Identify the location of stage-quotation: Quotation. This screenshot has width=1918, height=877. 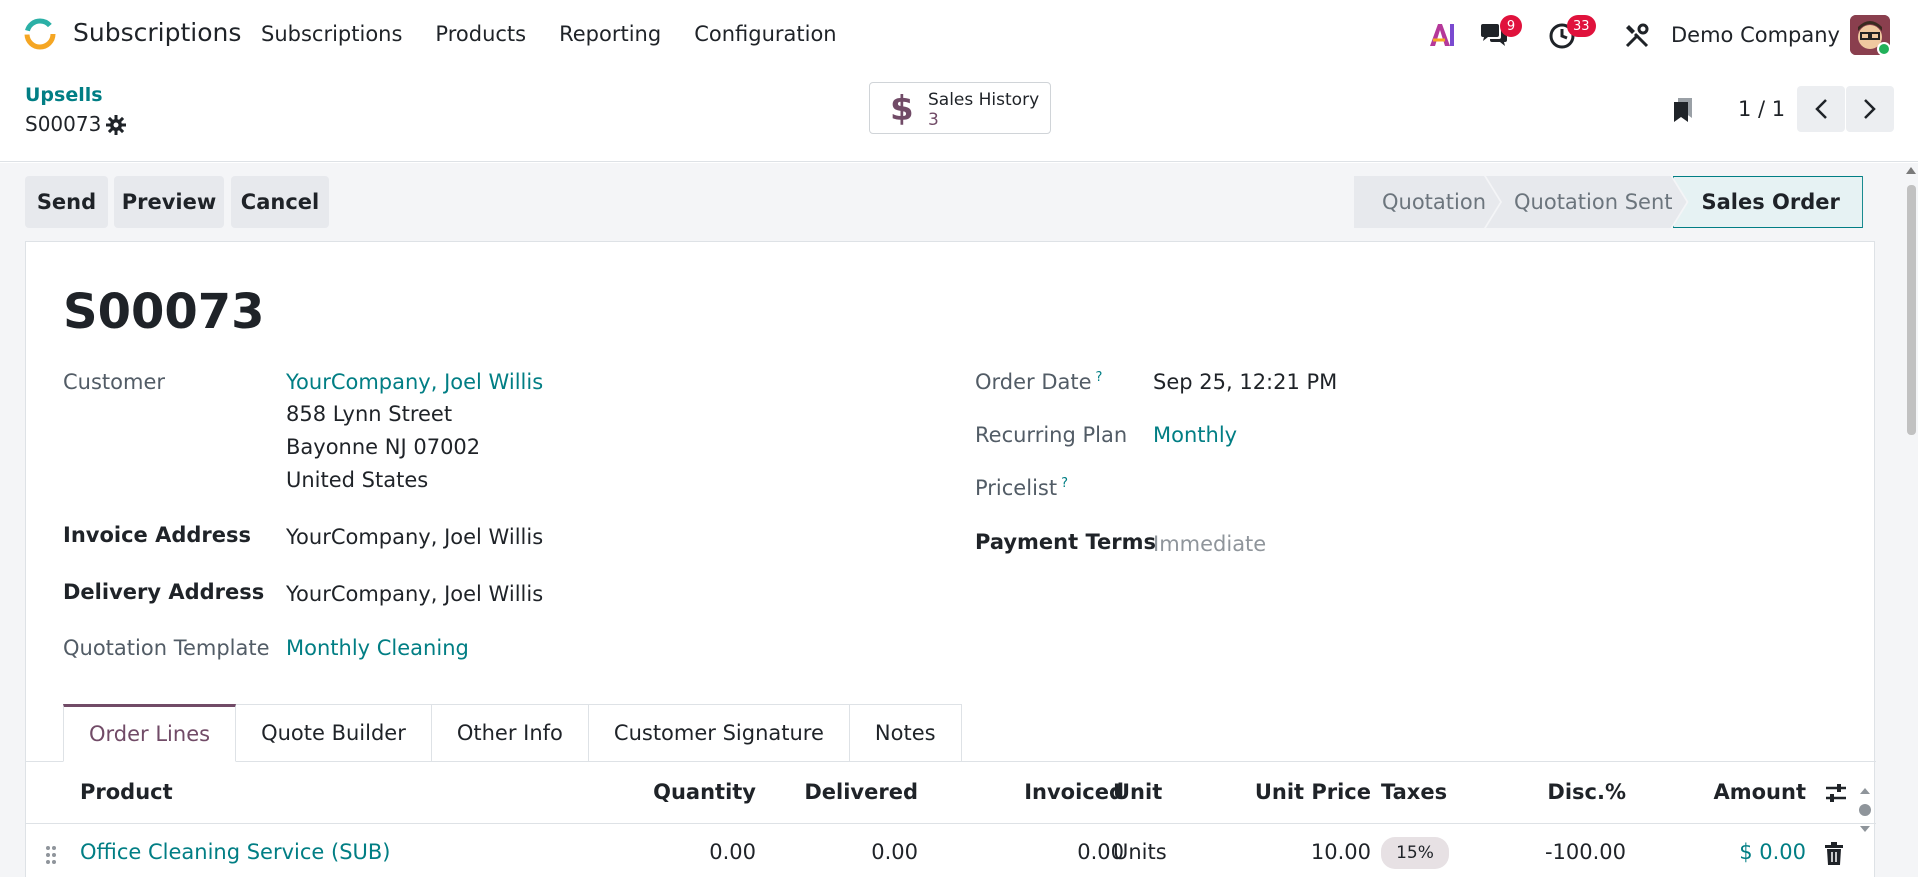
(1427, 202).